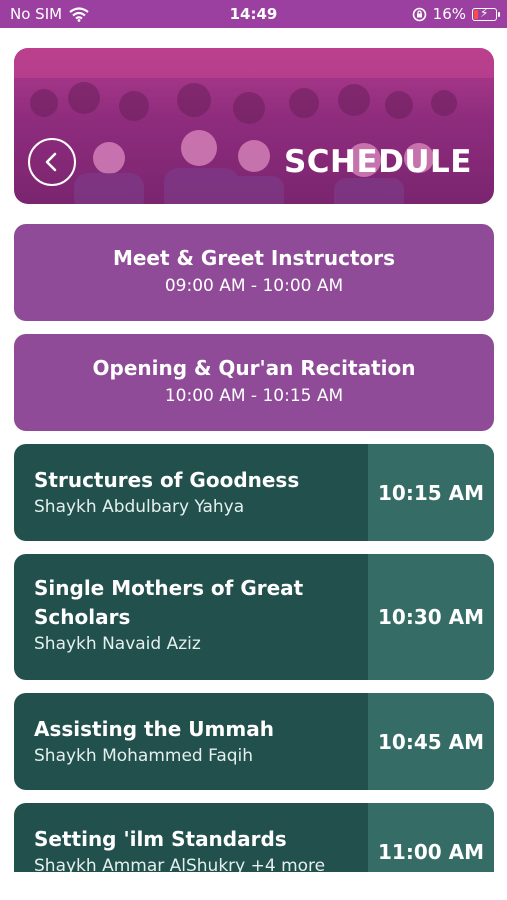  Describe the element at coordinates (377, 162) in the screenshot. I see `page-title: SCHEDULE` at that location.